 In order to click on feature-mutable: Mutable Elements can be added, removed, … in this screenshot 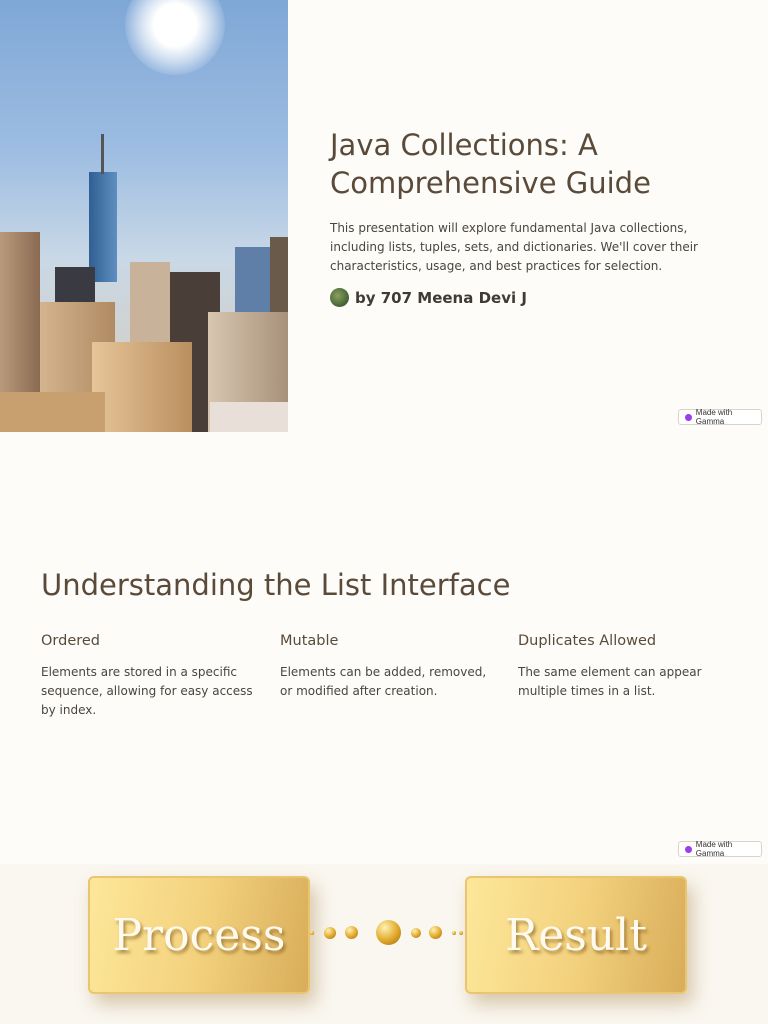, I will do `click(387, 667)`.